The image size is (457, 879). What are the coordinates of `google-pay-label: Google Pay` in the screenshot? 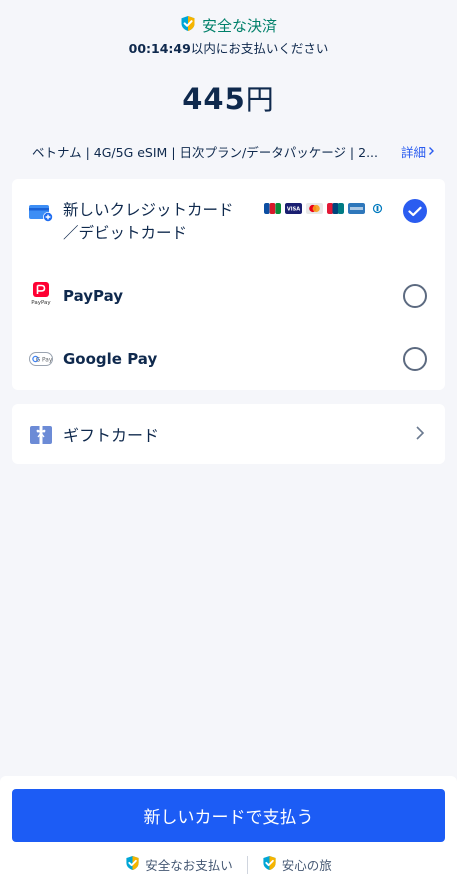 It's located at (110, 358).